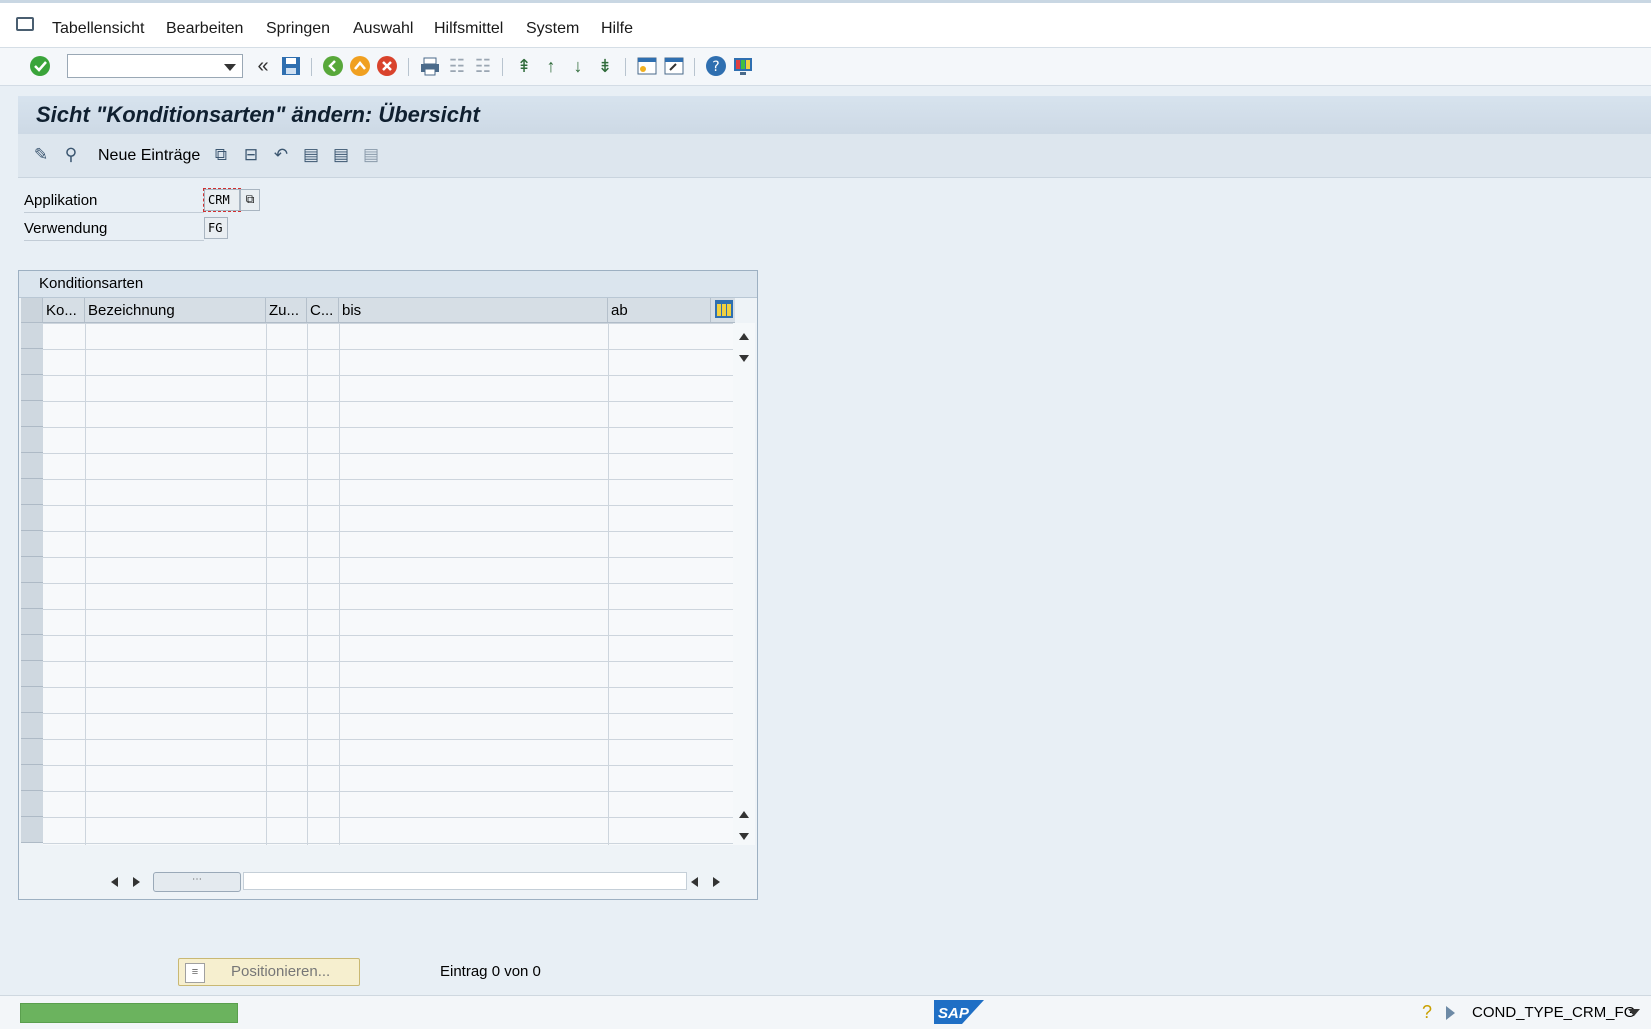 This screenshot has height=1029, width=1651. I want to click on save-icon, so click(291, 66).